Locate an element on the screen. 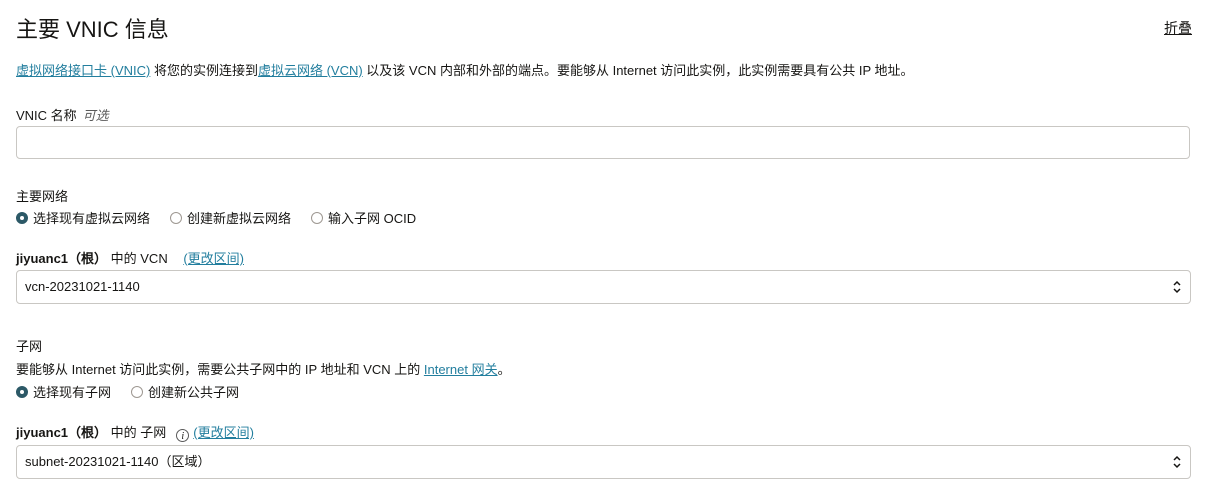 Image resolution: width=1221 pixels, height=502 pixels. radio-create-new-vcn: 创建新虚拟云网络 is located at coordinates (230, 217).